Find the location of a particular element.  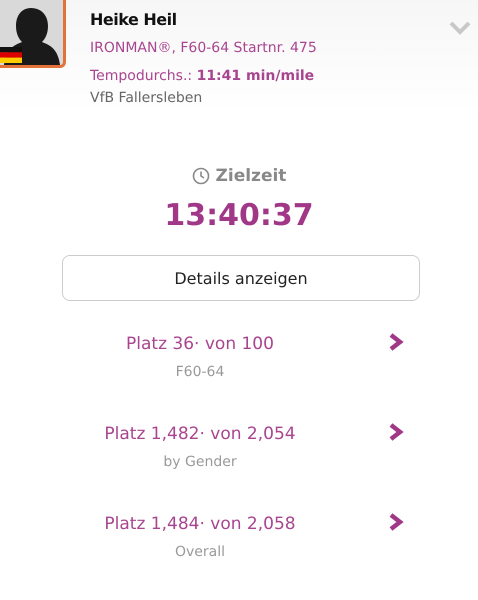

ranking-category: by Gender is located at coordinates (200, 462).